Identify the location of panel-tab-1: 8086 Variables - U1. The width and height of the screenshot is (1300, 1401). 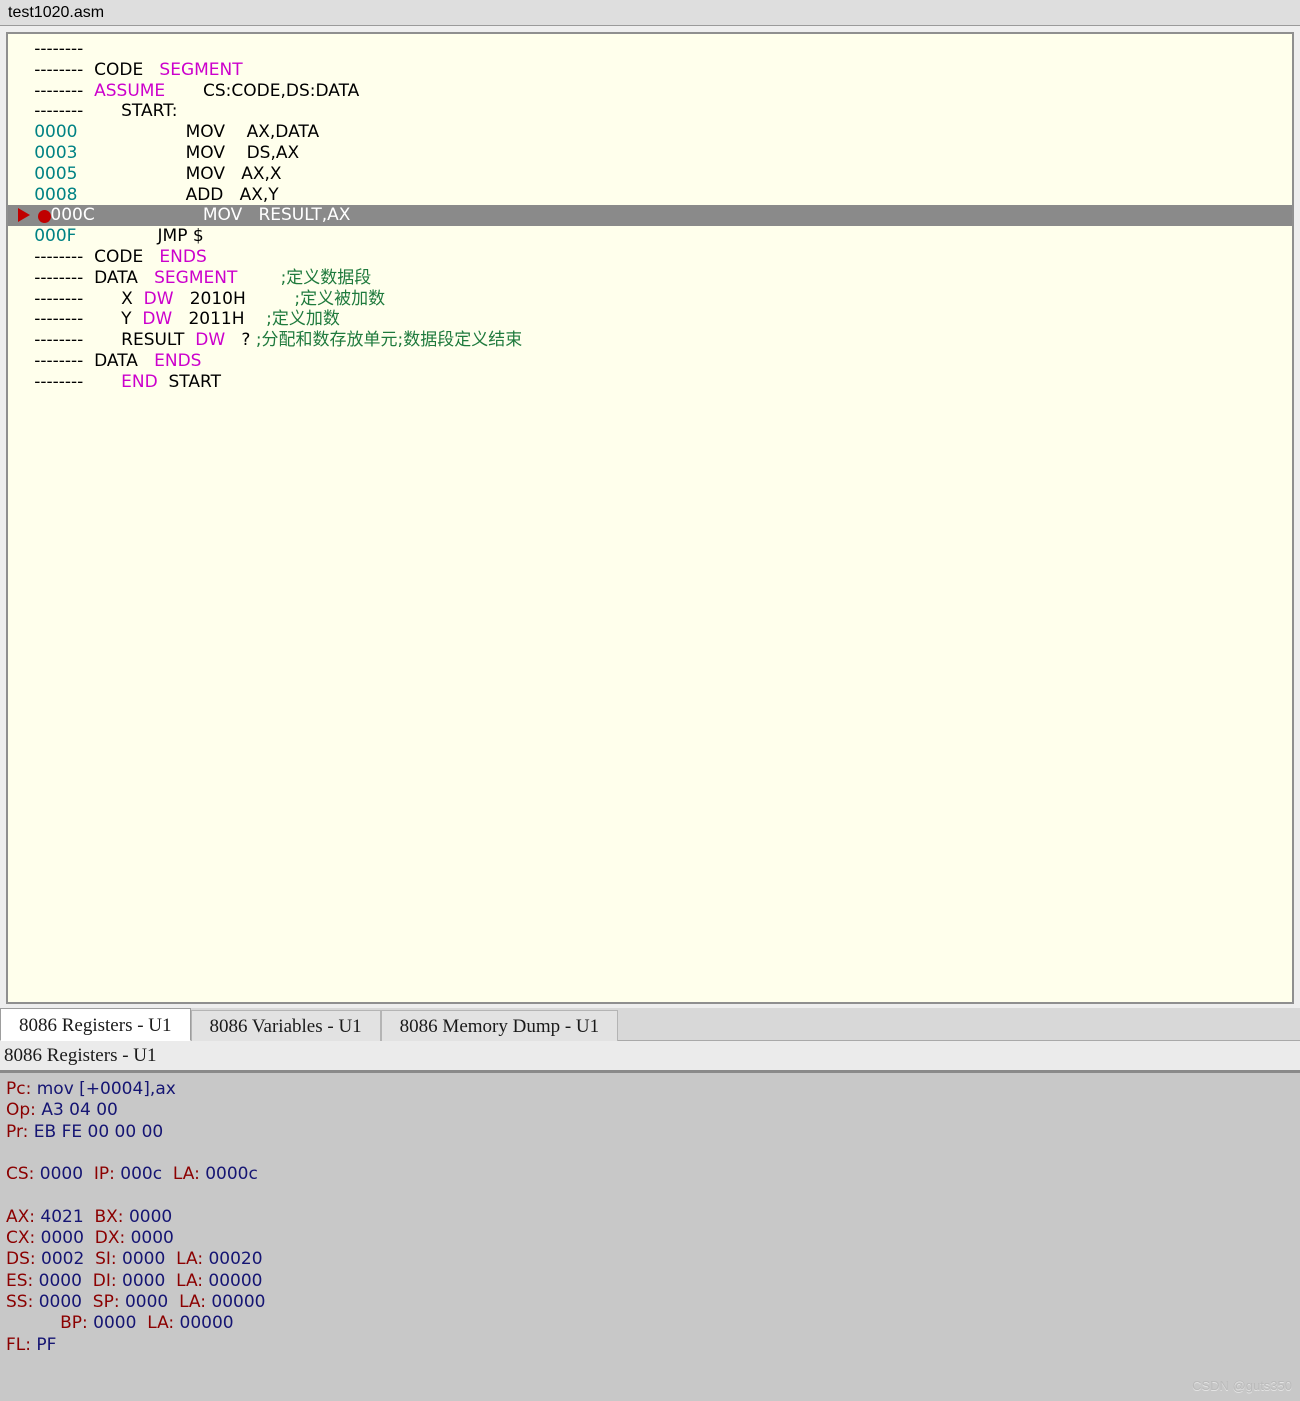
(285, 1025).